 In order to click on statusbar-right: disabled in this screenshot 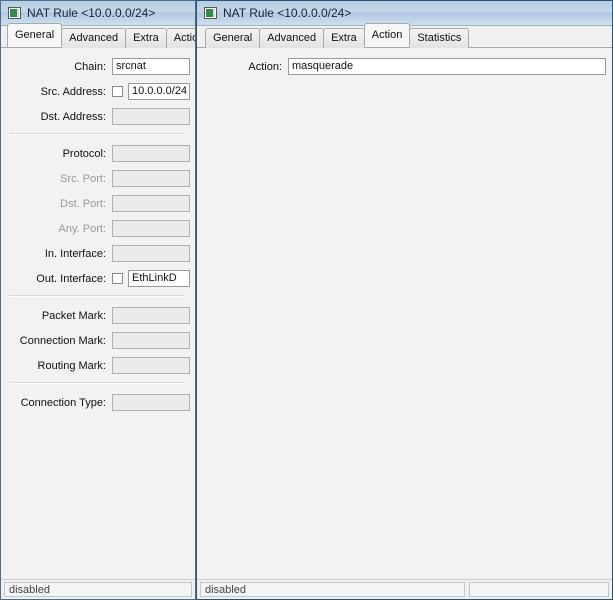, I will do `click(404, 589)`.